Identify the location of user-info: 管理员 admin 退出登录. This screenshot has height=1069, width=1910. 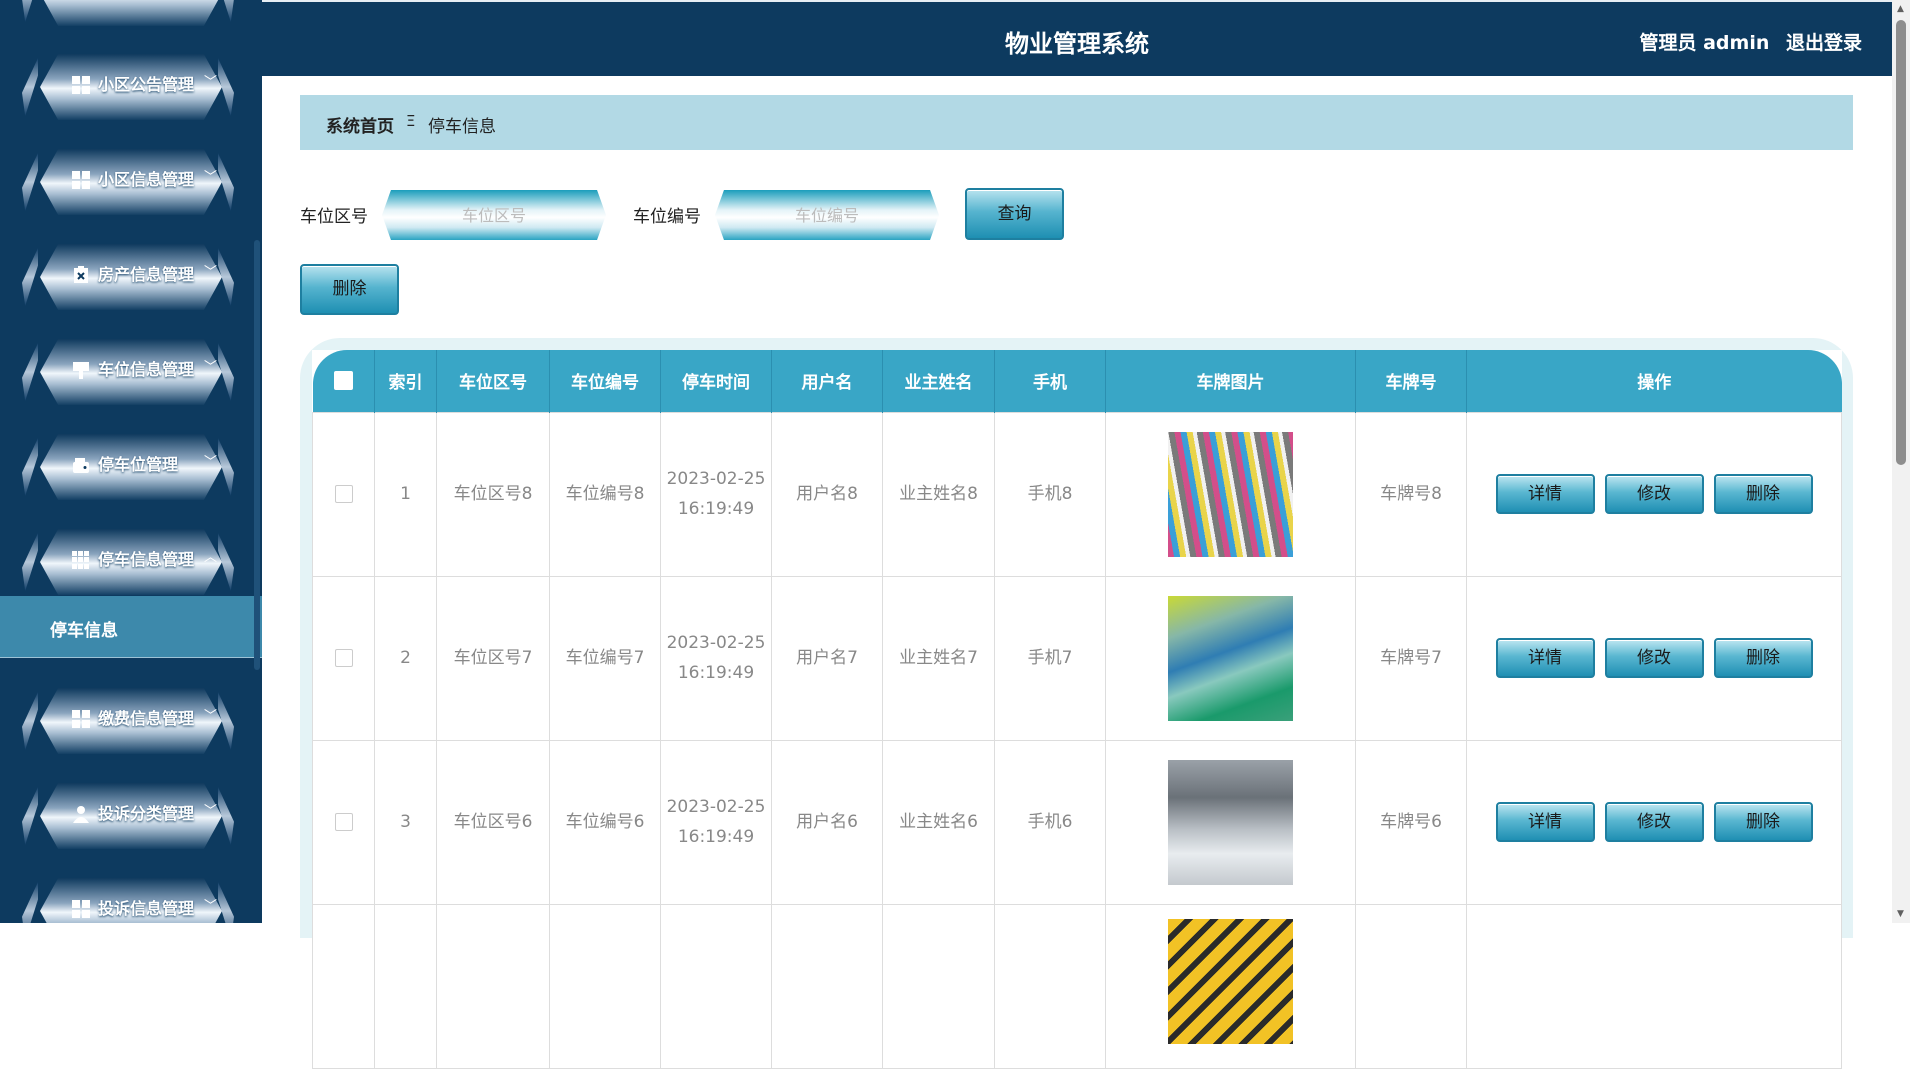
(1745, 41).